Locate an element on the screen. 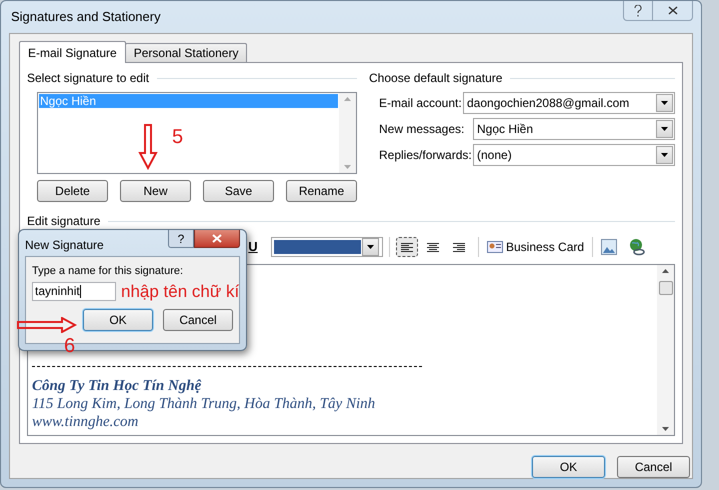  business-card-button: Business Card is located at coordinates (535, 247).